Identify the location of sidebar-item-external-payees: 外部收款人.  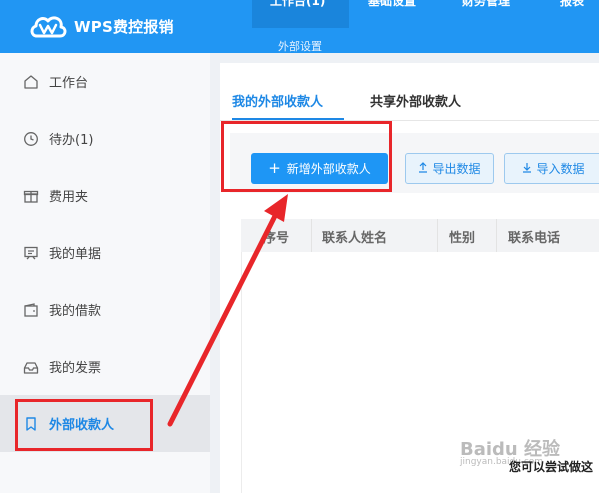
(105, 423).